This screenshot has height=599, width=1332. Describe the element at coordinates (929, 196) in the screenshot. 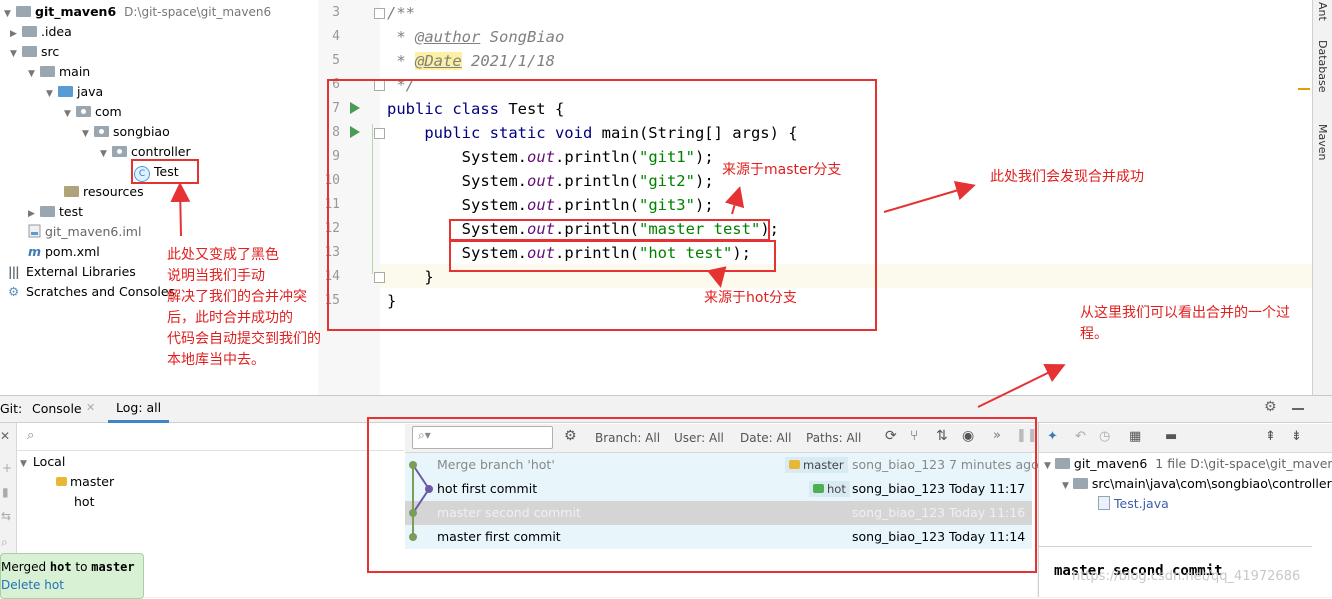

I see `arrow-to-success-note` at that location.